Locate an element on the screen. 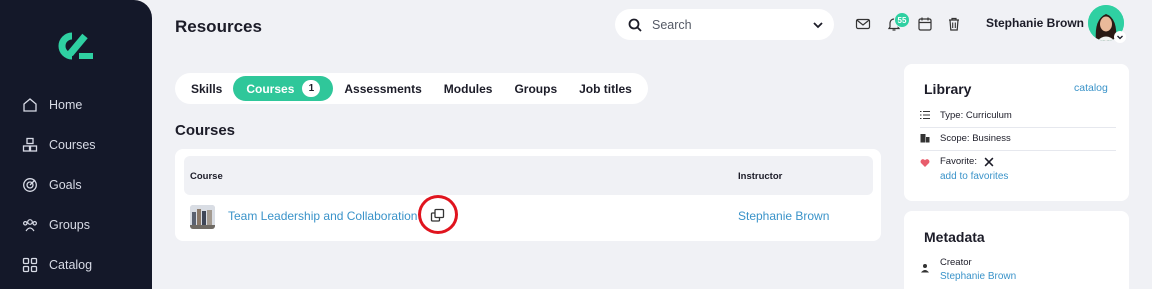  heart-icon is located at coordinates (925, 163).